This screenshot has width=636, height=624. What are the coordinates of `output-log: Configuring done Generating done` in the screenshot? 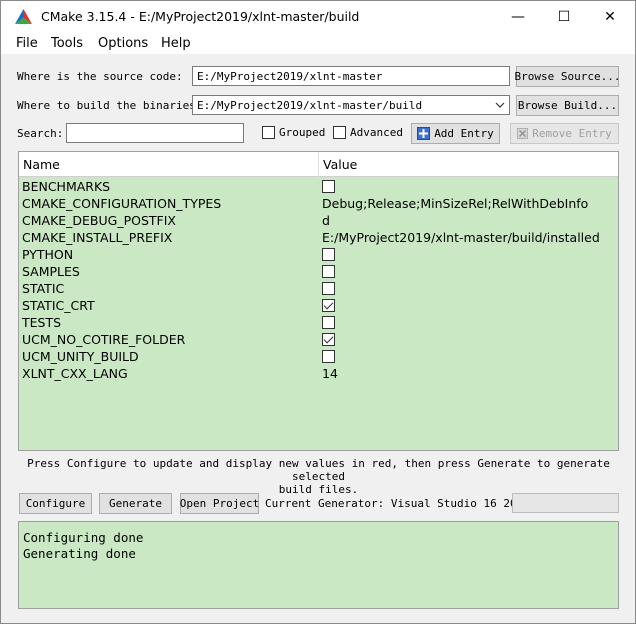 It's located at (318, 565).